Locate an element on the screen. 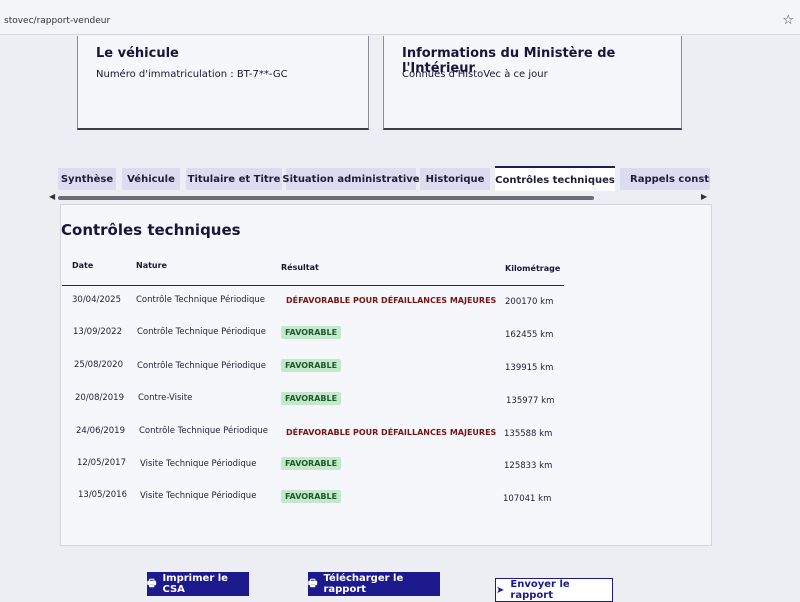 Image resolution: width=800 pixels, height=602 pixels. row-date: 25/08/2020 is located at coordinates (98, 365).